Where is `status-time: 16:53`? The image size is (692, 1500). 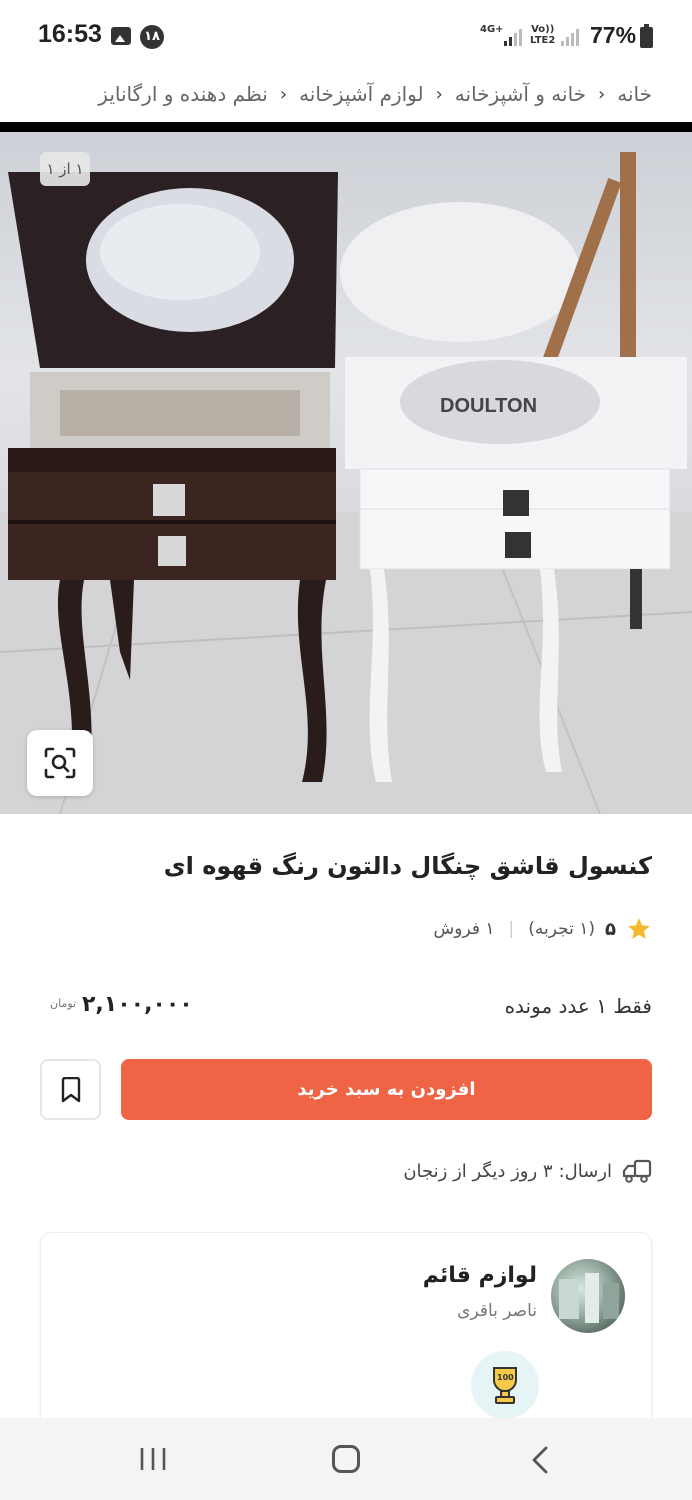
status-time: 16:53 is located at coordinates (70, 34).